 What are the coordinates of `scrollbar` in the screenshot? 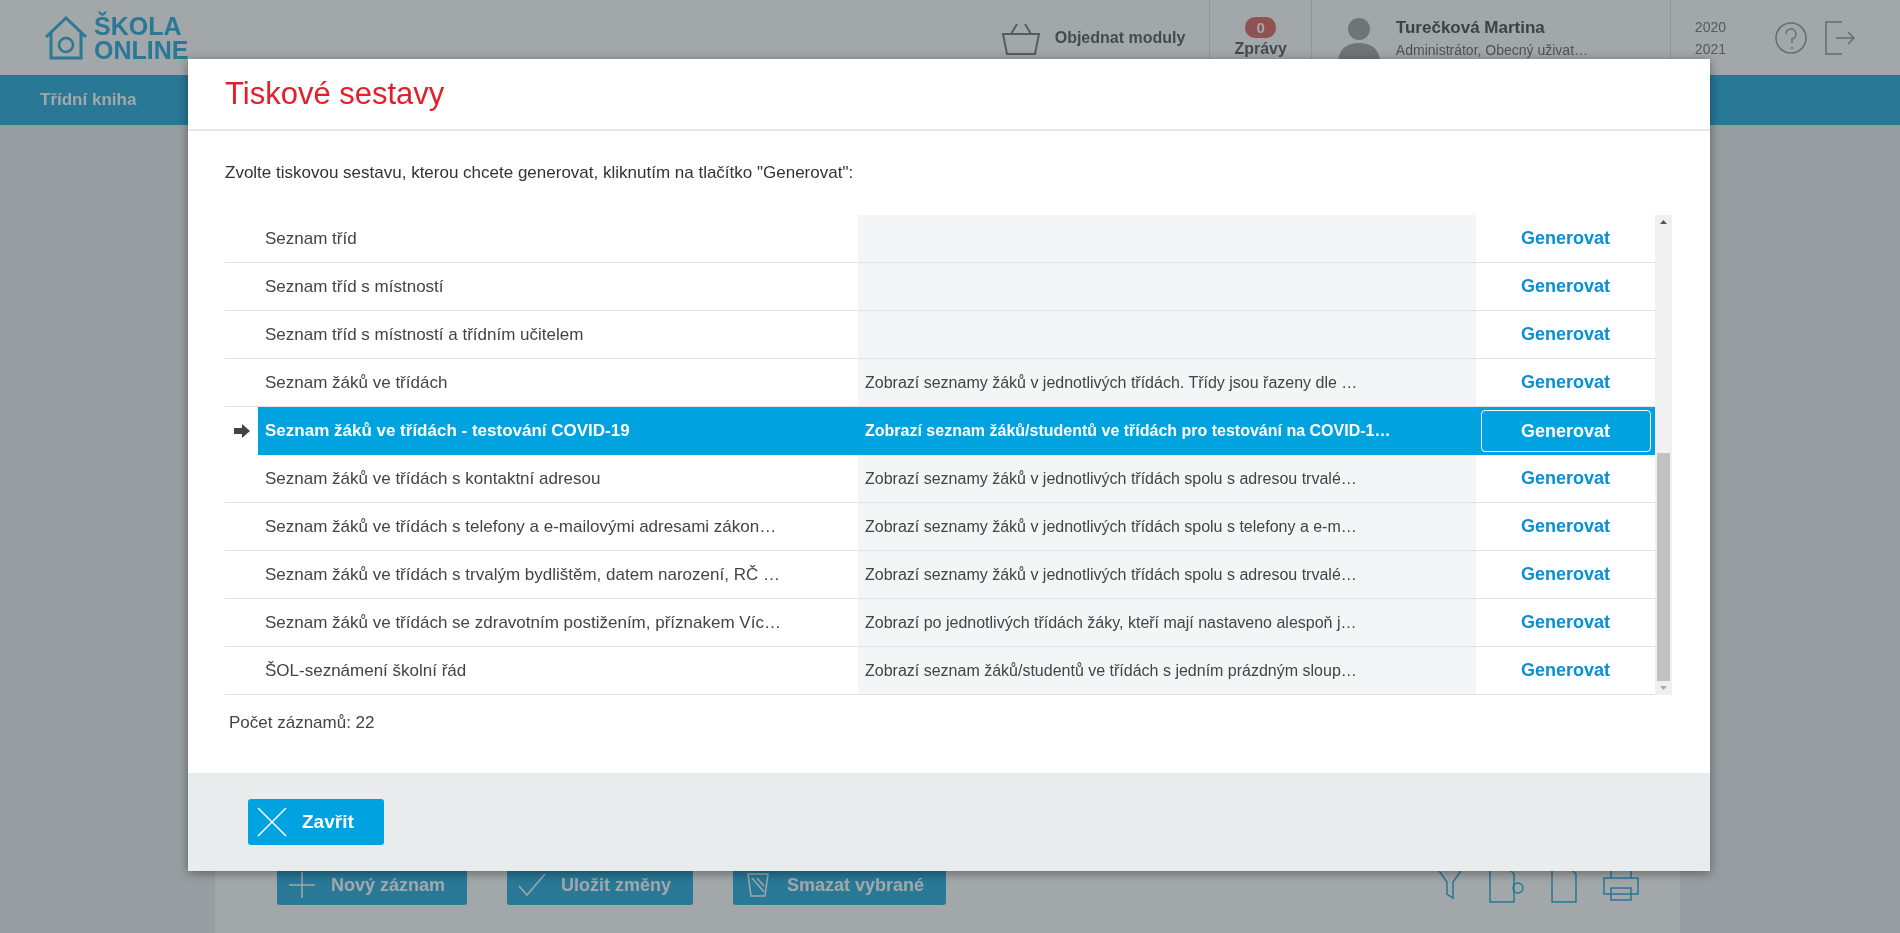 It's located at (1663, 455).